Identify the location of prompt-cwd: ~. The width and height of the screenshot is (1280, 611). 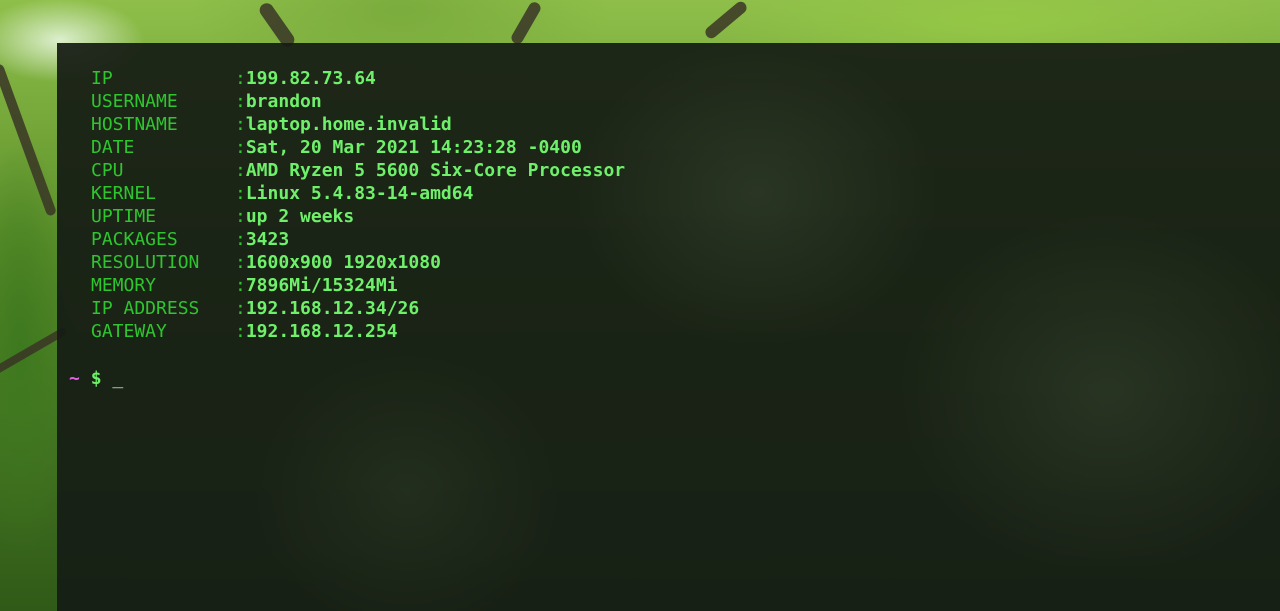
(74, 378).